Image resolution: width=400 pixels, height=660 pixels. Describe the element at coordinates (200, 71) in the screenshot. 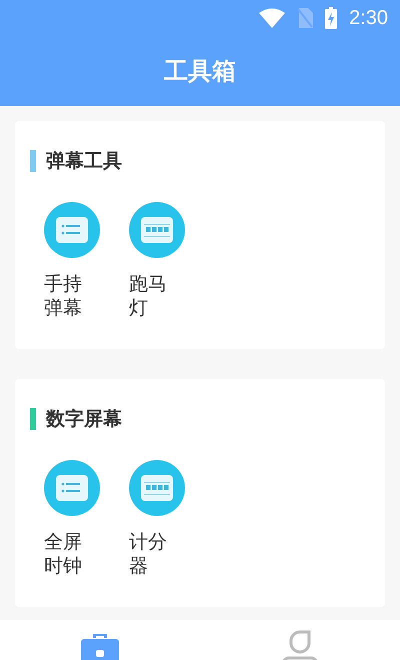

I see `page-title: 工具箱` at that location.